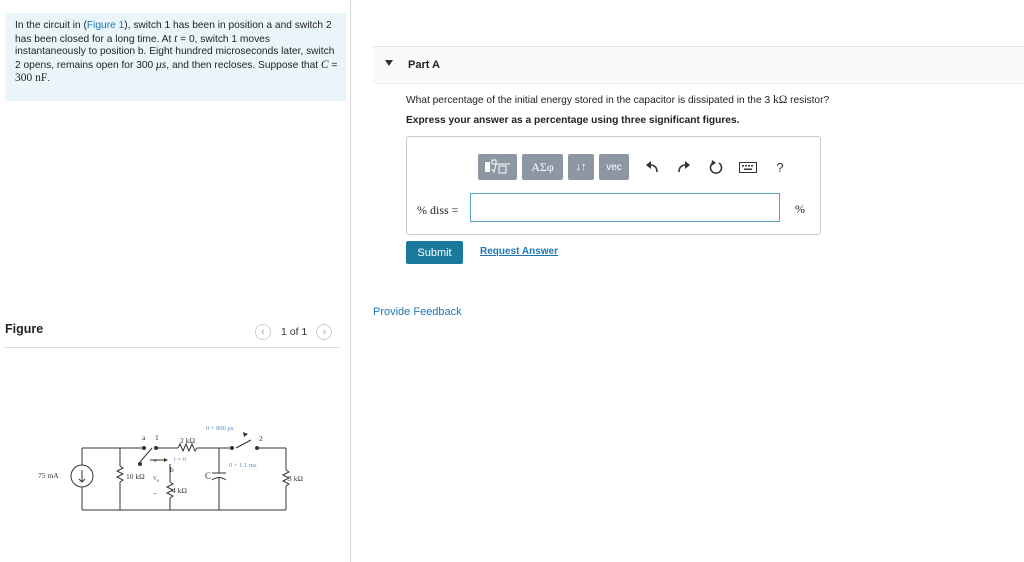 The width and height of the screenshot is (1024, 562). Describe the element at coordinates (424, 65) in the screenshot. I see `part-title: Part A` at that location.